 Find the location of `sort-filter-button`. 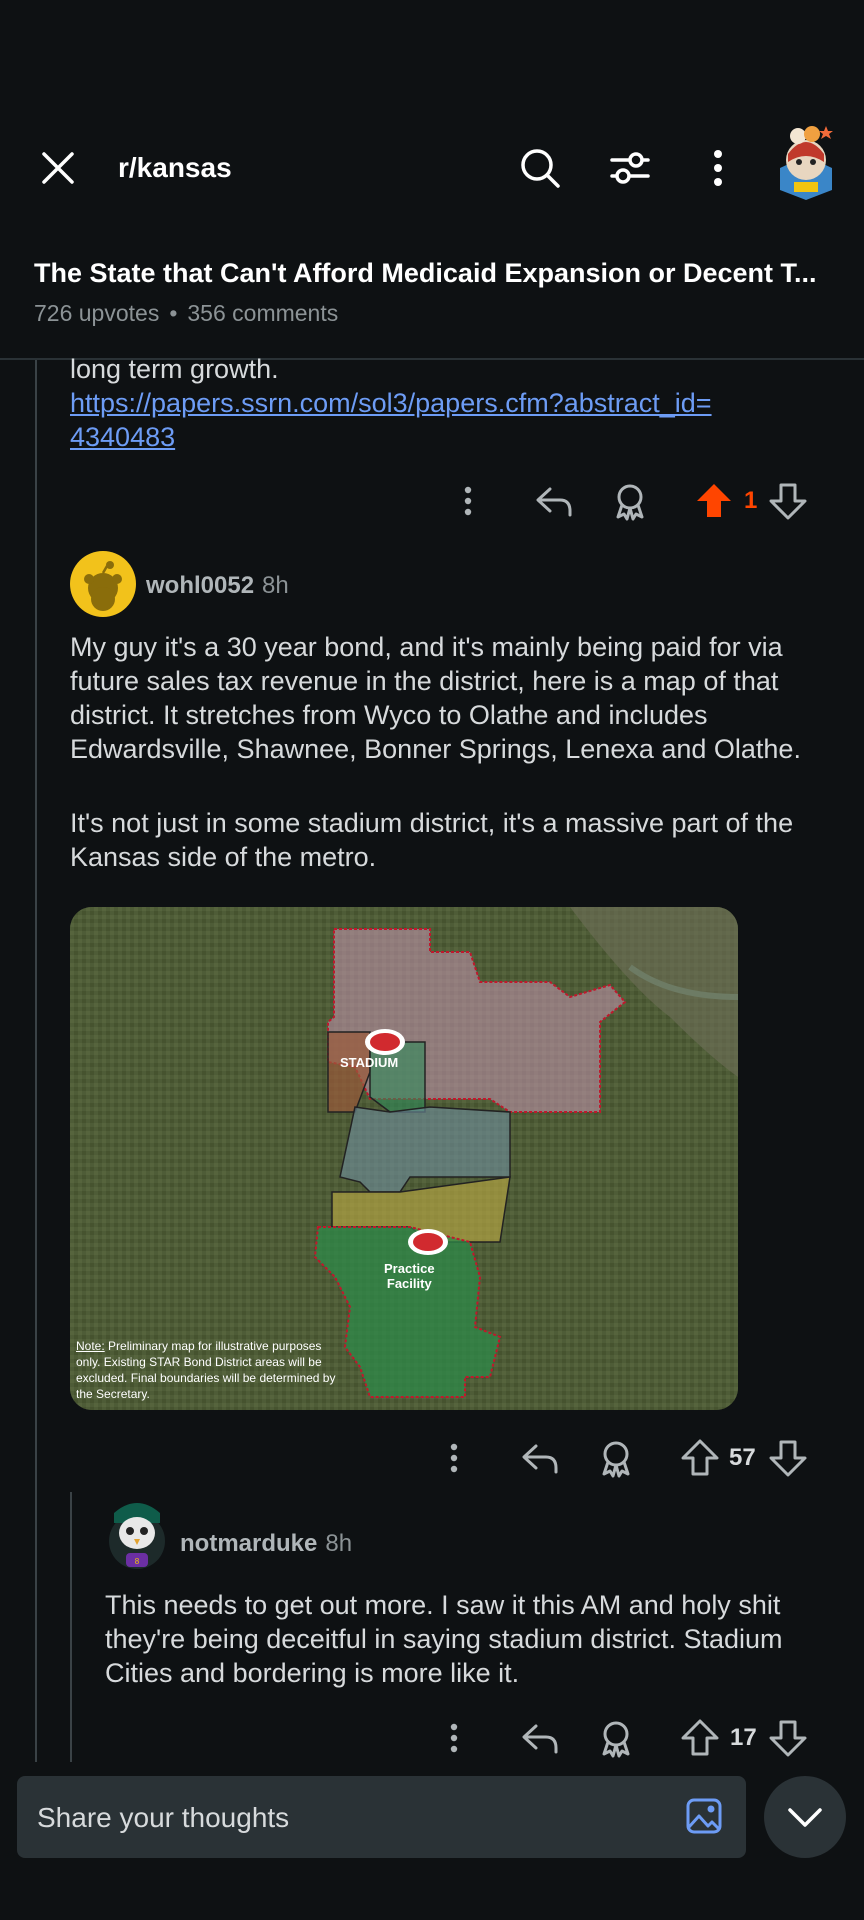

sort-filter-button is located at coordinates (630, 168).